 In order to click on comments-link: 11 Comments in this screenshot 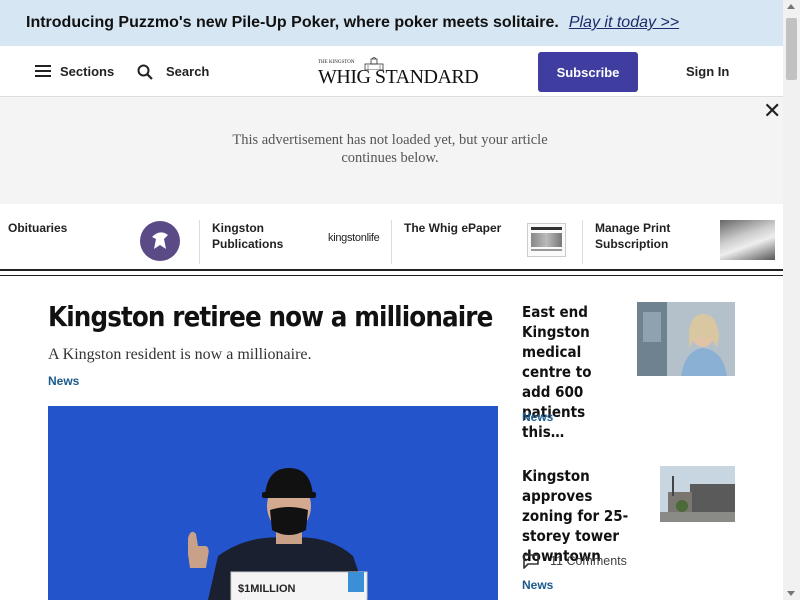, I will do `click(574, 561)`.